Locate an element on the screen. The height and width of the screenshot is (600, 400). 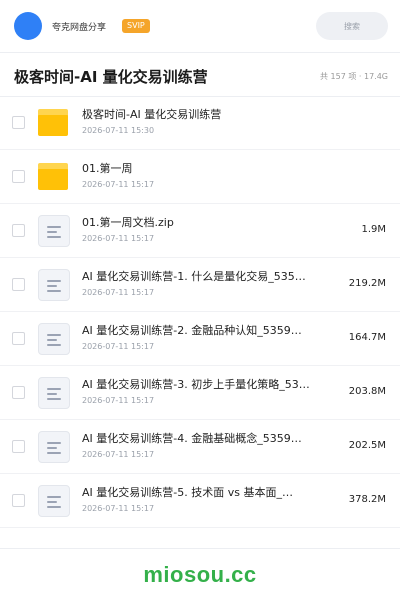
file-name: 01.第一周 is located at coordinates (107, 168).